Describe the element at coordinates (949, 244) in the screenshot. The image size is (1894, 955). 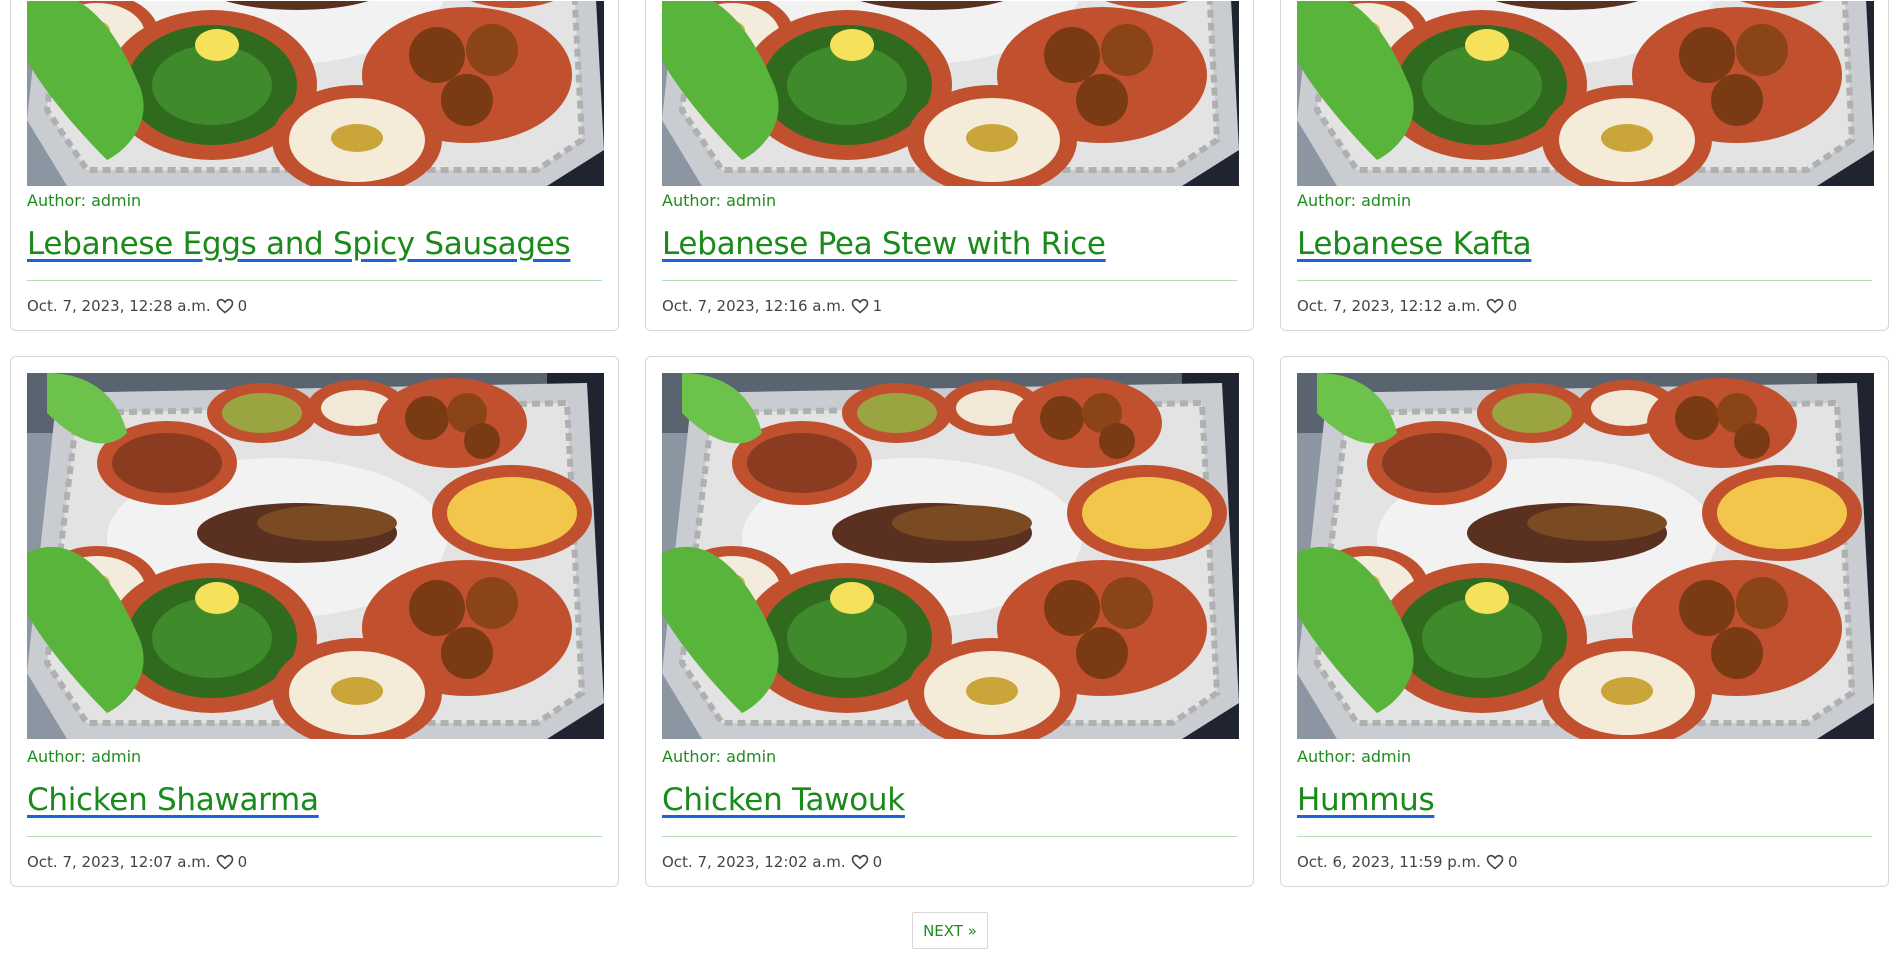
I see `post-title-link: Lebanese Pea Stew with Rice` at that location.